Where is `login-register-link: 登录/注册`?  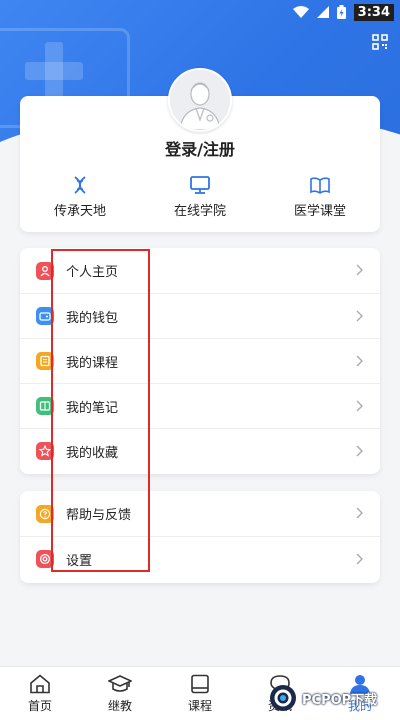 login-register-link: 登录/注册 is located at coordinates (200, 148).